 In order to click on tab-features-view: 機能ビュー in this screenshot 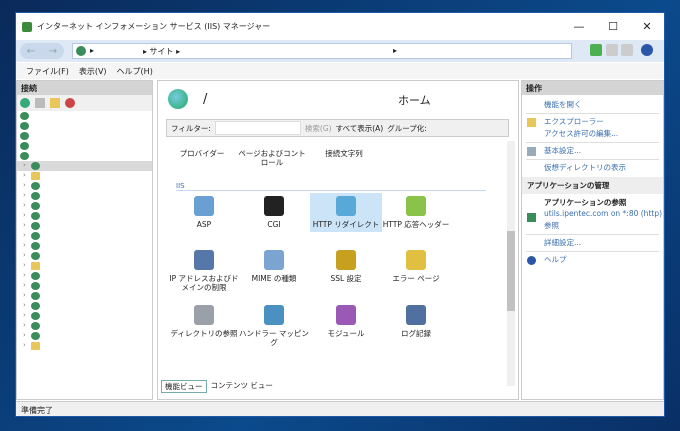, I will do `click(184, 386)`.